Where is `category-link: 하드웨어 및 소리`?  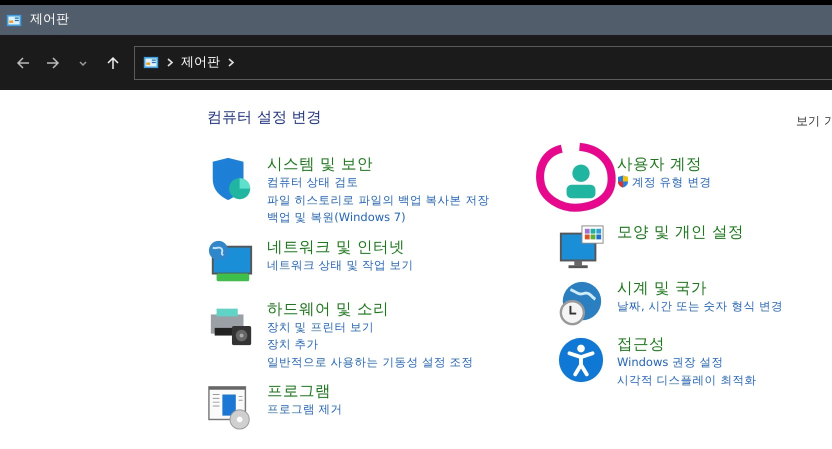 category-link: 하드웨어 및 소리 is located at coordinates (328, 308).